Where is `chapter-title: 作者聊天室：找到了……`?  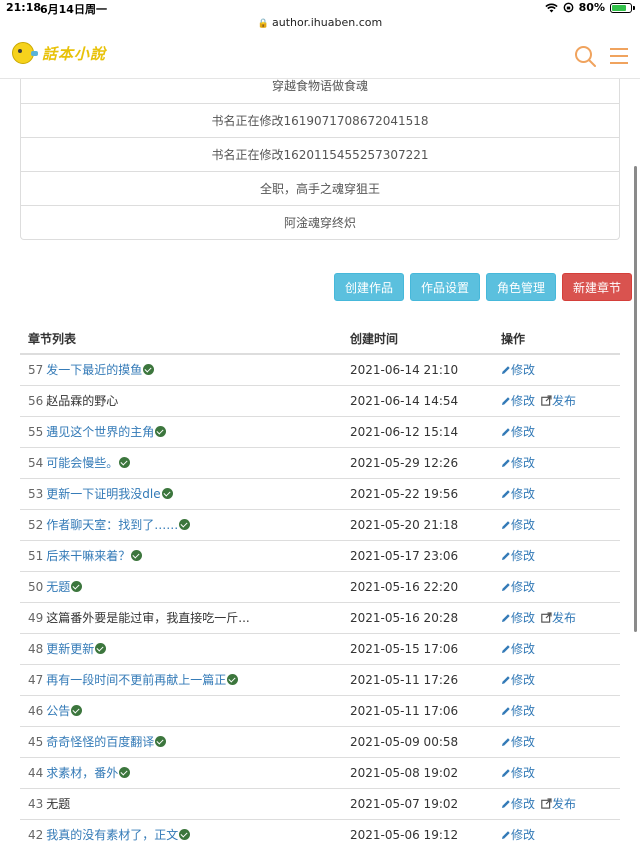 chapter-title: 作者聊天室：找到了…… is located at coordinates (112, 525).